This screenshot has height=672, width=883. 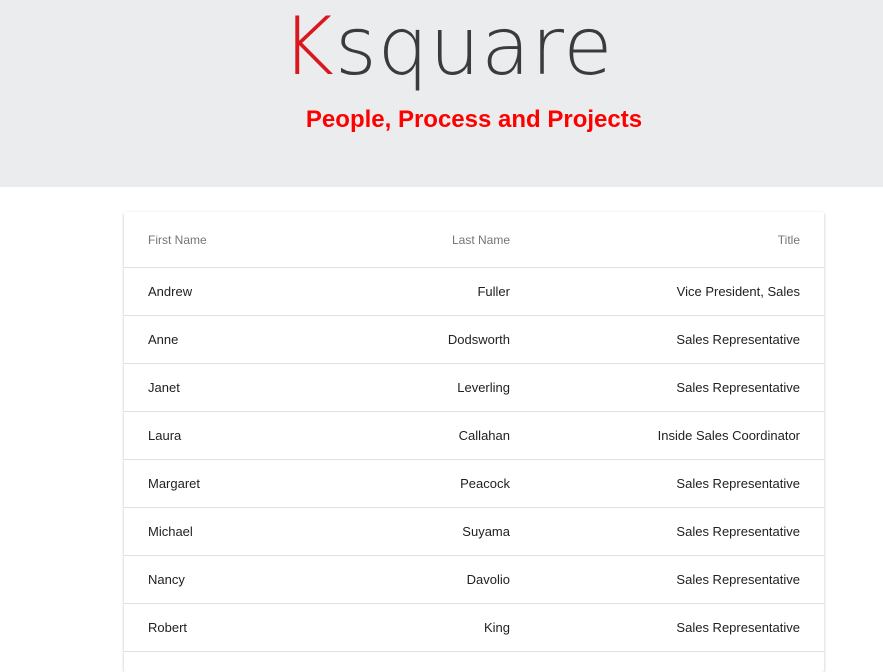 I want to click on cell-last-name: Davolio, so click(x=429, y=579).